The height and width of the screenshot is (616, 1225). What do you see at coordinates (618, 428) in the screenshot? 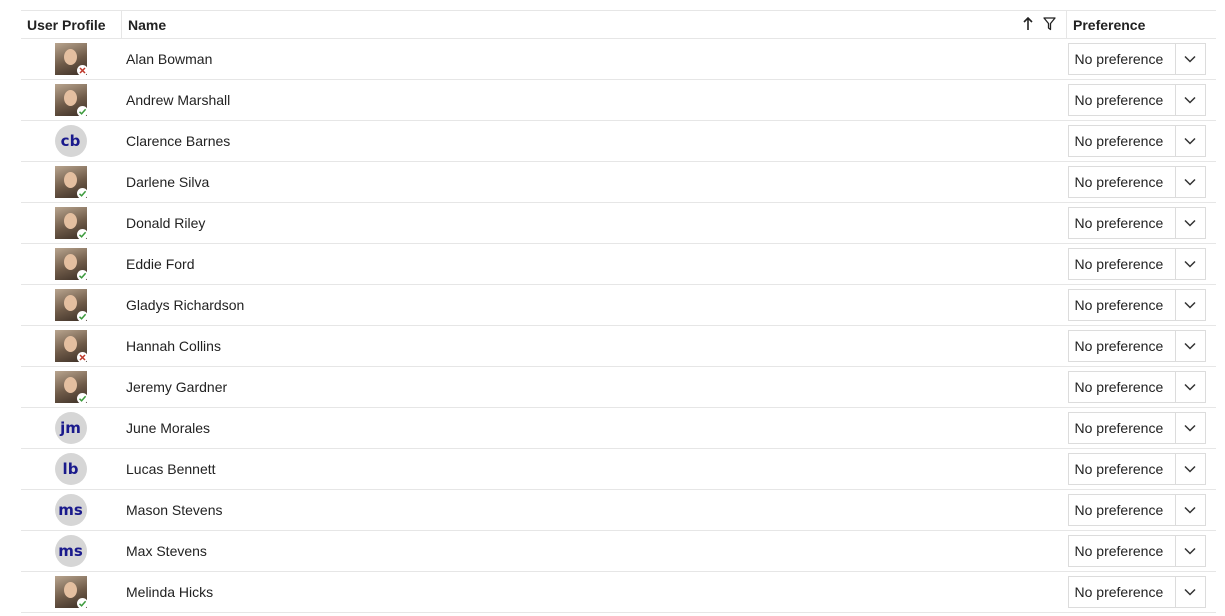
I see `table-row: jm June Morales No preference` at bounding box center [618, 428].